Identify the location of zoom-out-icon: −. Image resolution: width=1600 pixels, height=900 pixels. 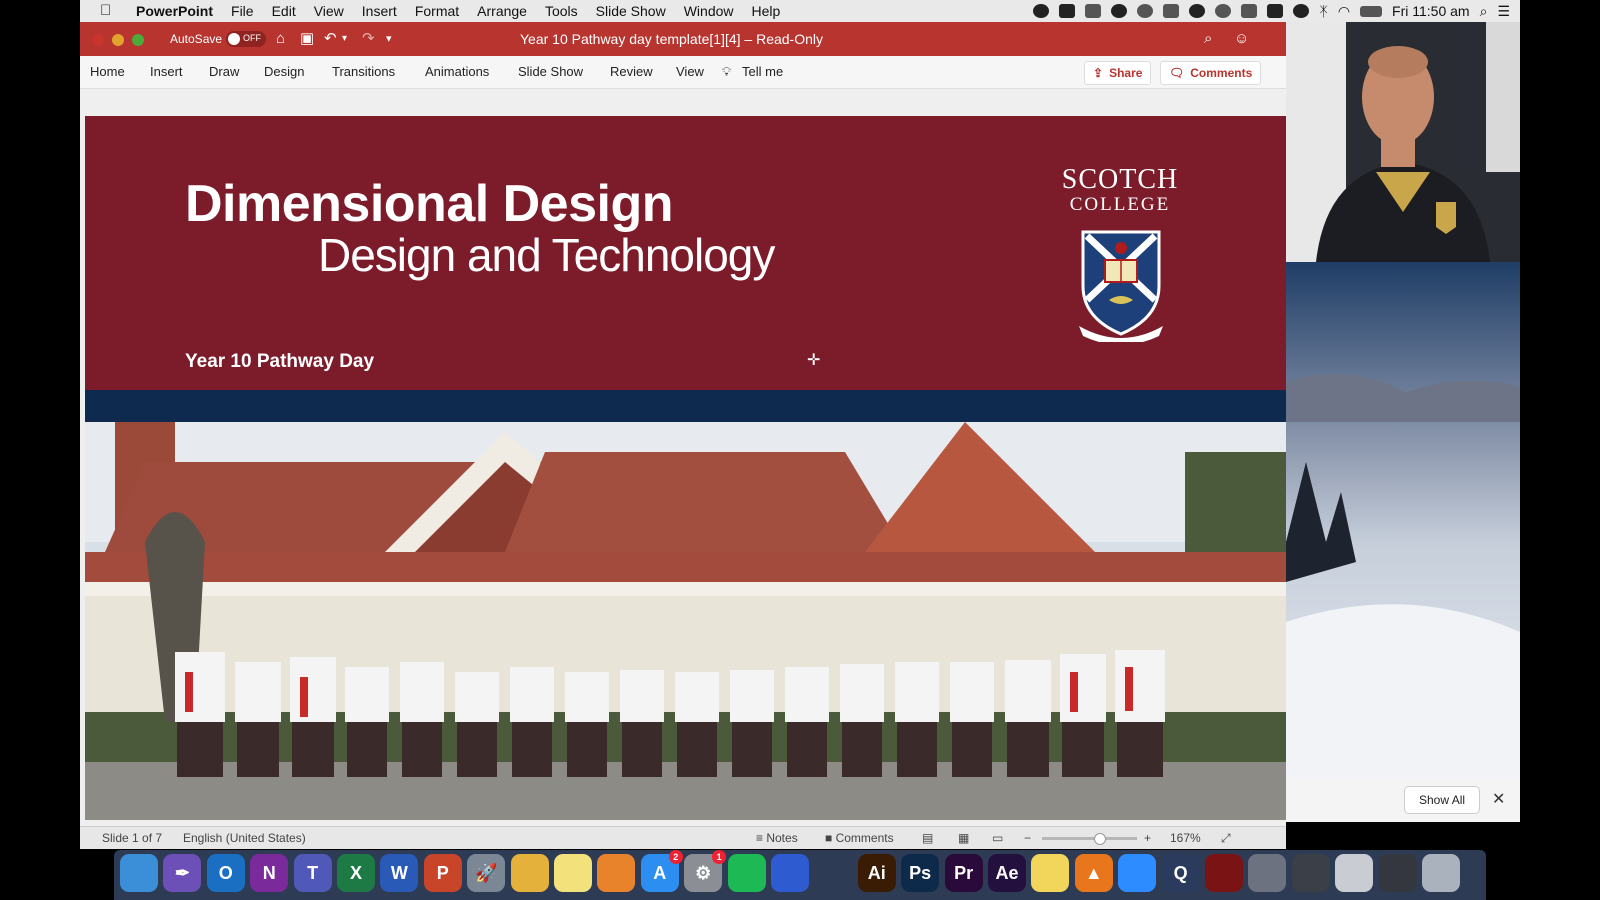
(1027, 838).